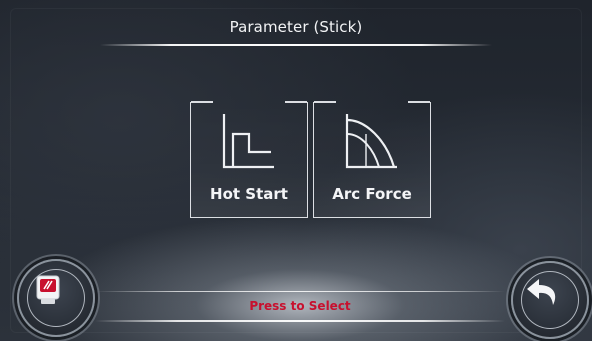 The height and width of the screenshot is (341, 592). What do you see at coordinates (249, 194) in the screenshot?
I see `hot-start-label: Hot Start` at bounding box center [249, 194].